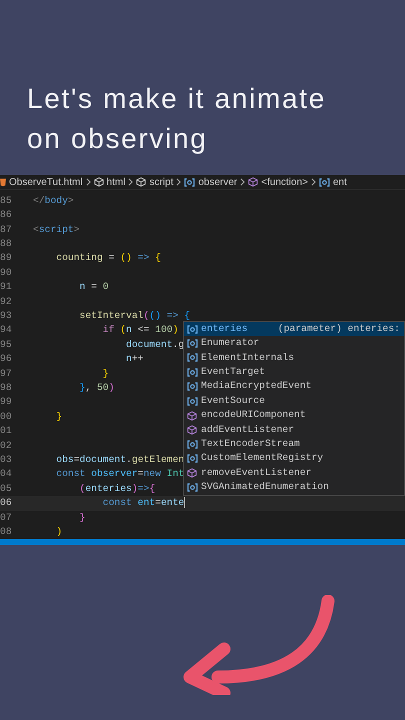  I want to click on breadcrumb-item: observer, so click(218, 182).